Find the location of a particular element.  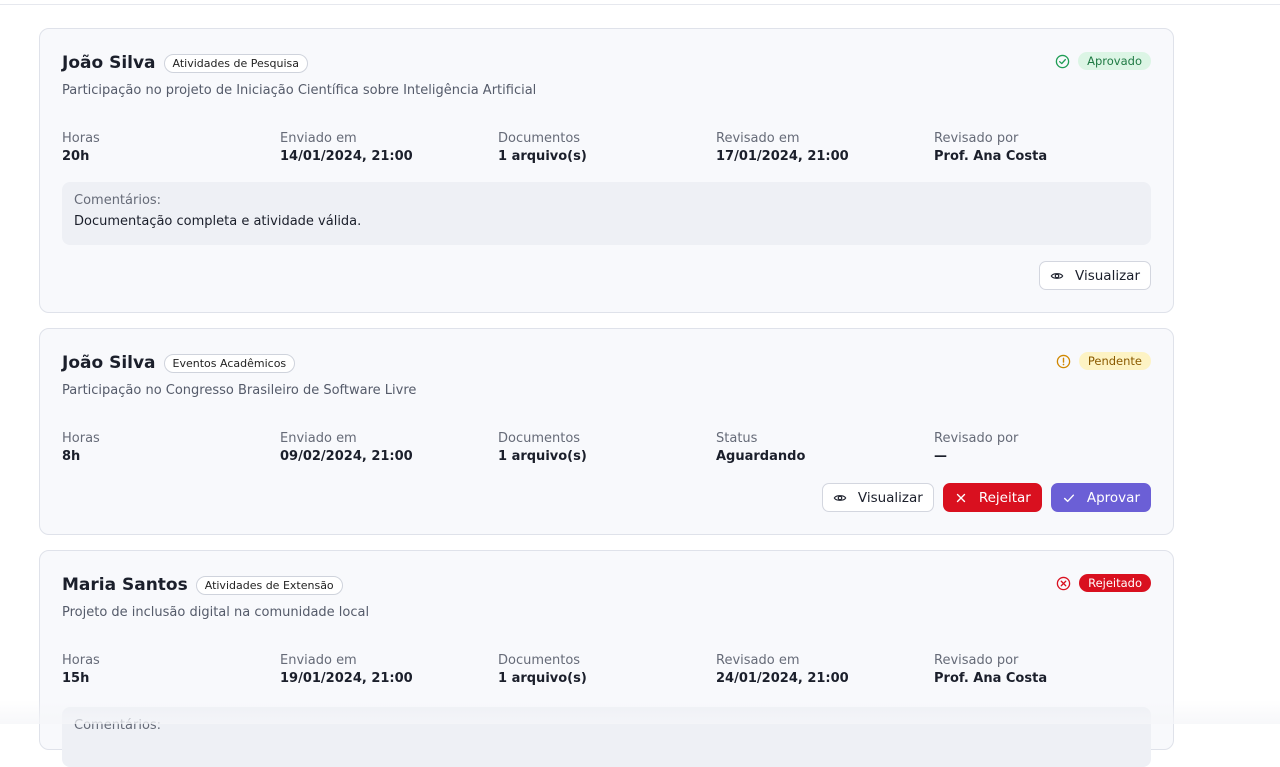

status-indicator: Pendente is located at coordinates (1103, 361).